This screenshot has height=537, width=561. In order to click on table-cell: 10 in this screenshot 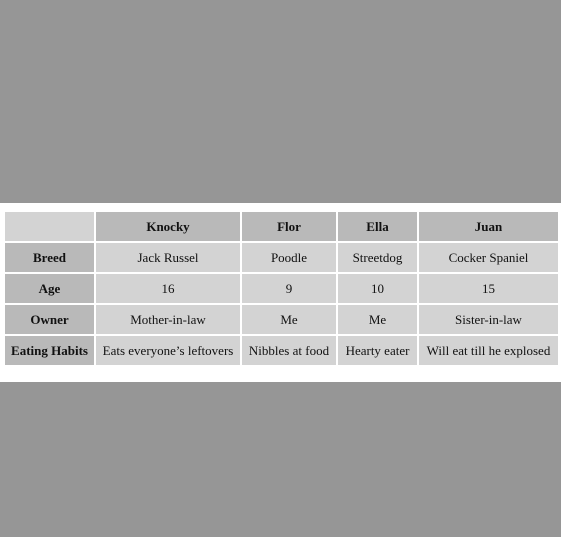, I will do `click(377, 288)`.